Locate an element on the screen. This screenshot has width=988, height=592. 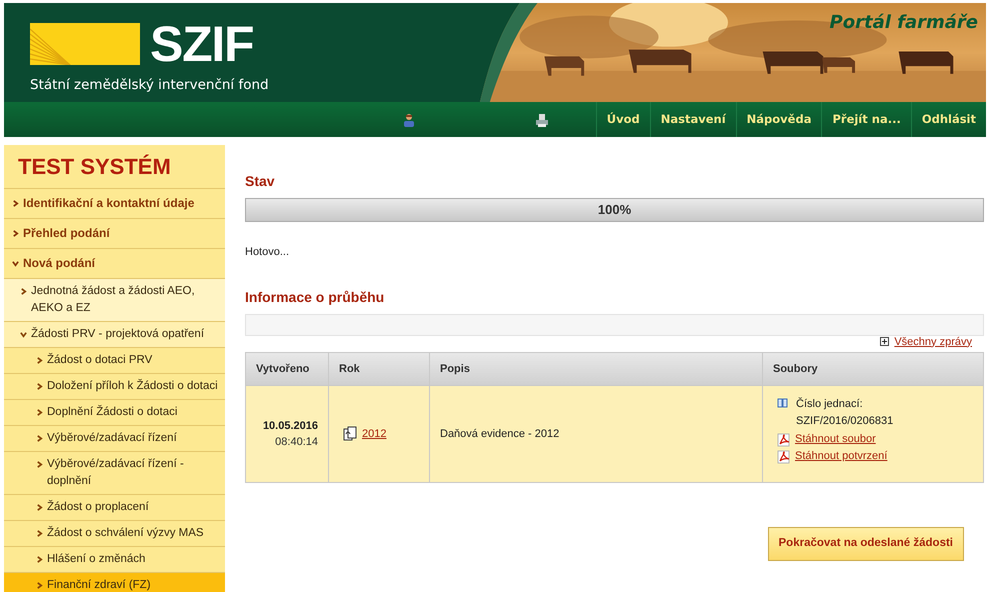
expand-icon is located at coordinates (885, 341).